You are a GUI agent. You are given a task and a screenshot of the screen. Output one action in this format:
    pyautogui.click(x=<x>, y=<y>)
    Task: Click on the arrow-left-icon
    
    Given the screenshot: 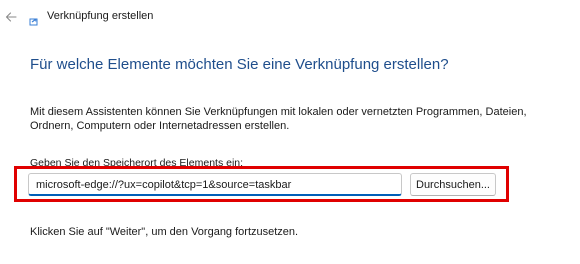 What is the action you would take?
    pyautogui.click(x=11, y=17)
    